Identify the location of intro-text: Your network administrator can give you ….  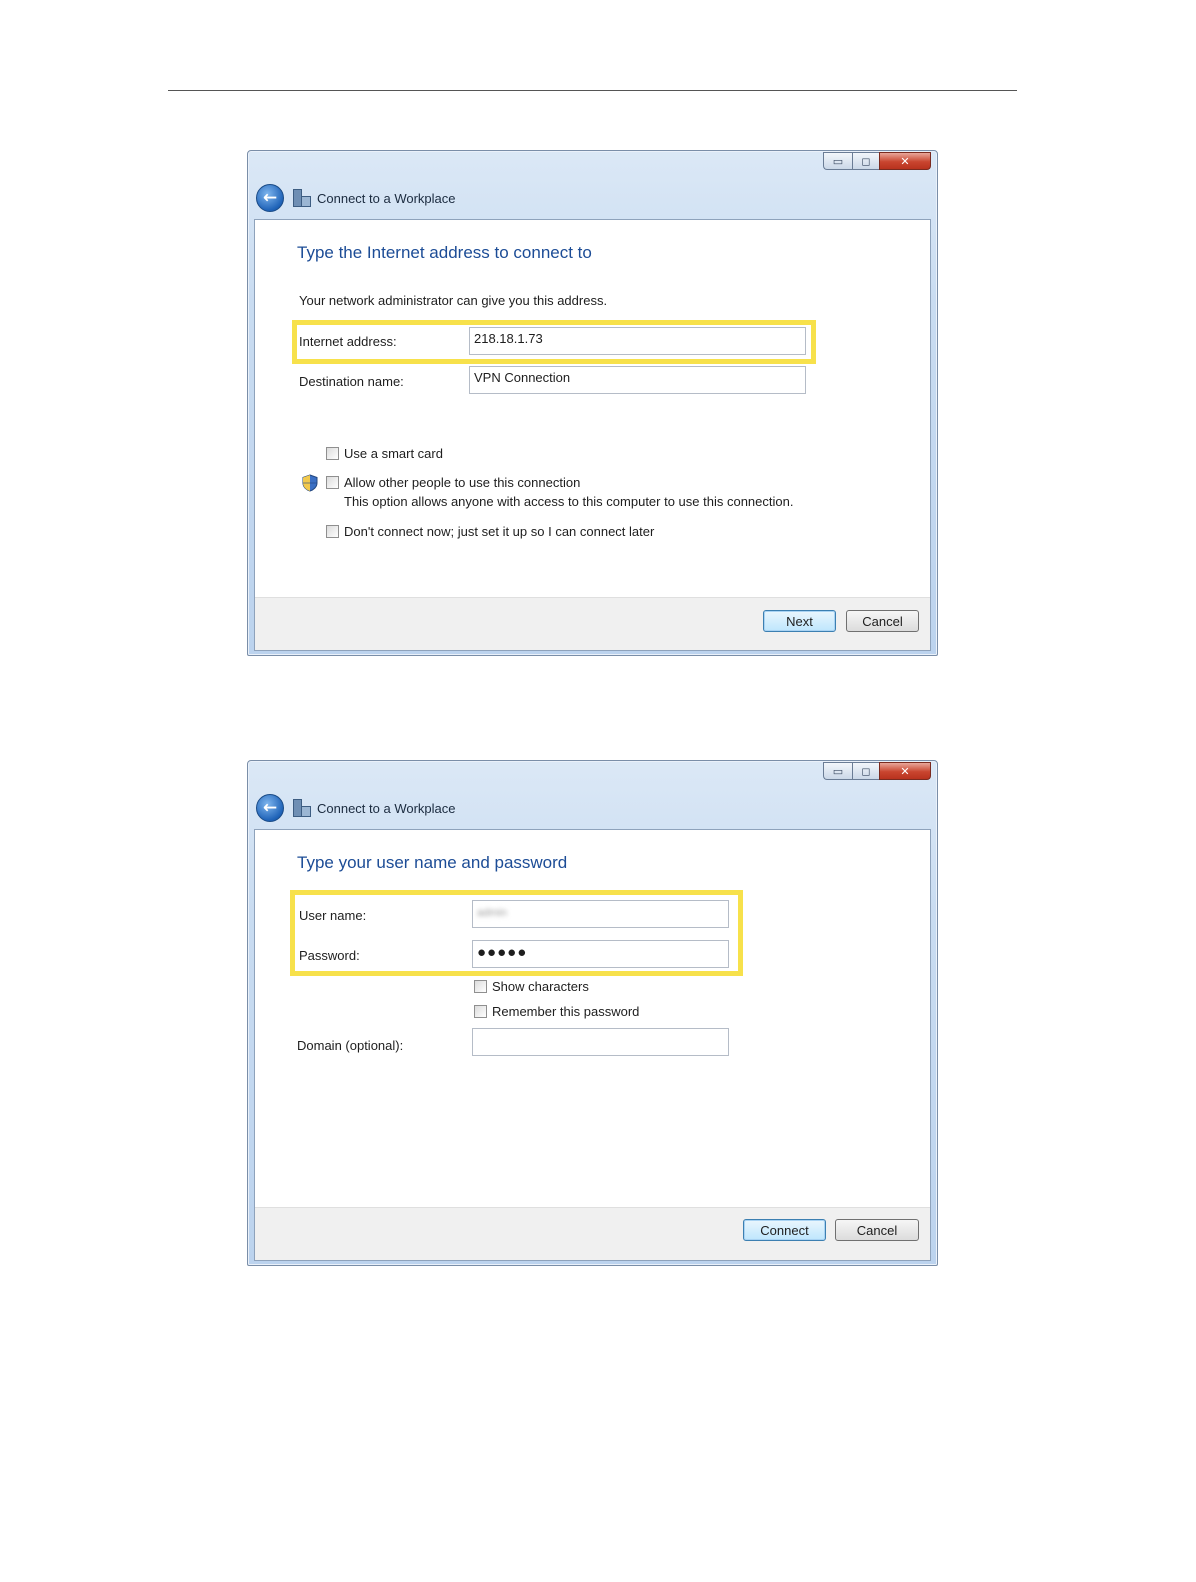
(453, 300).